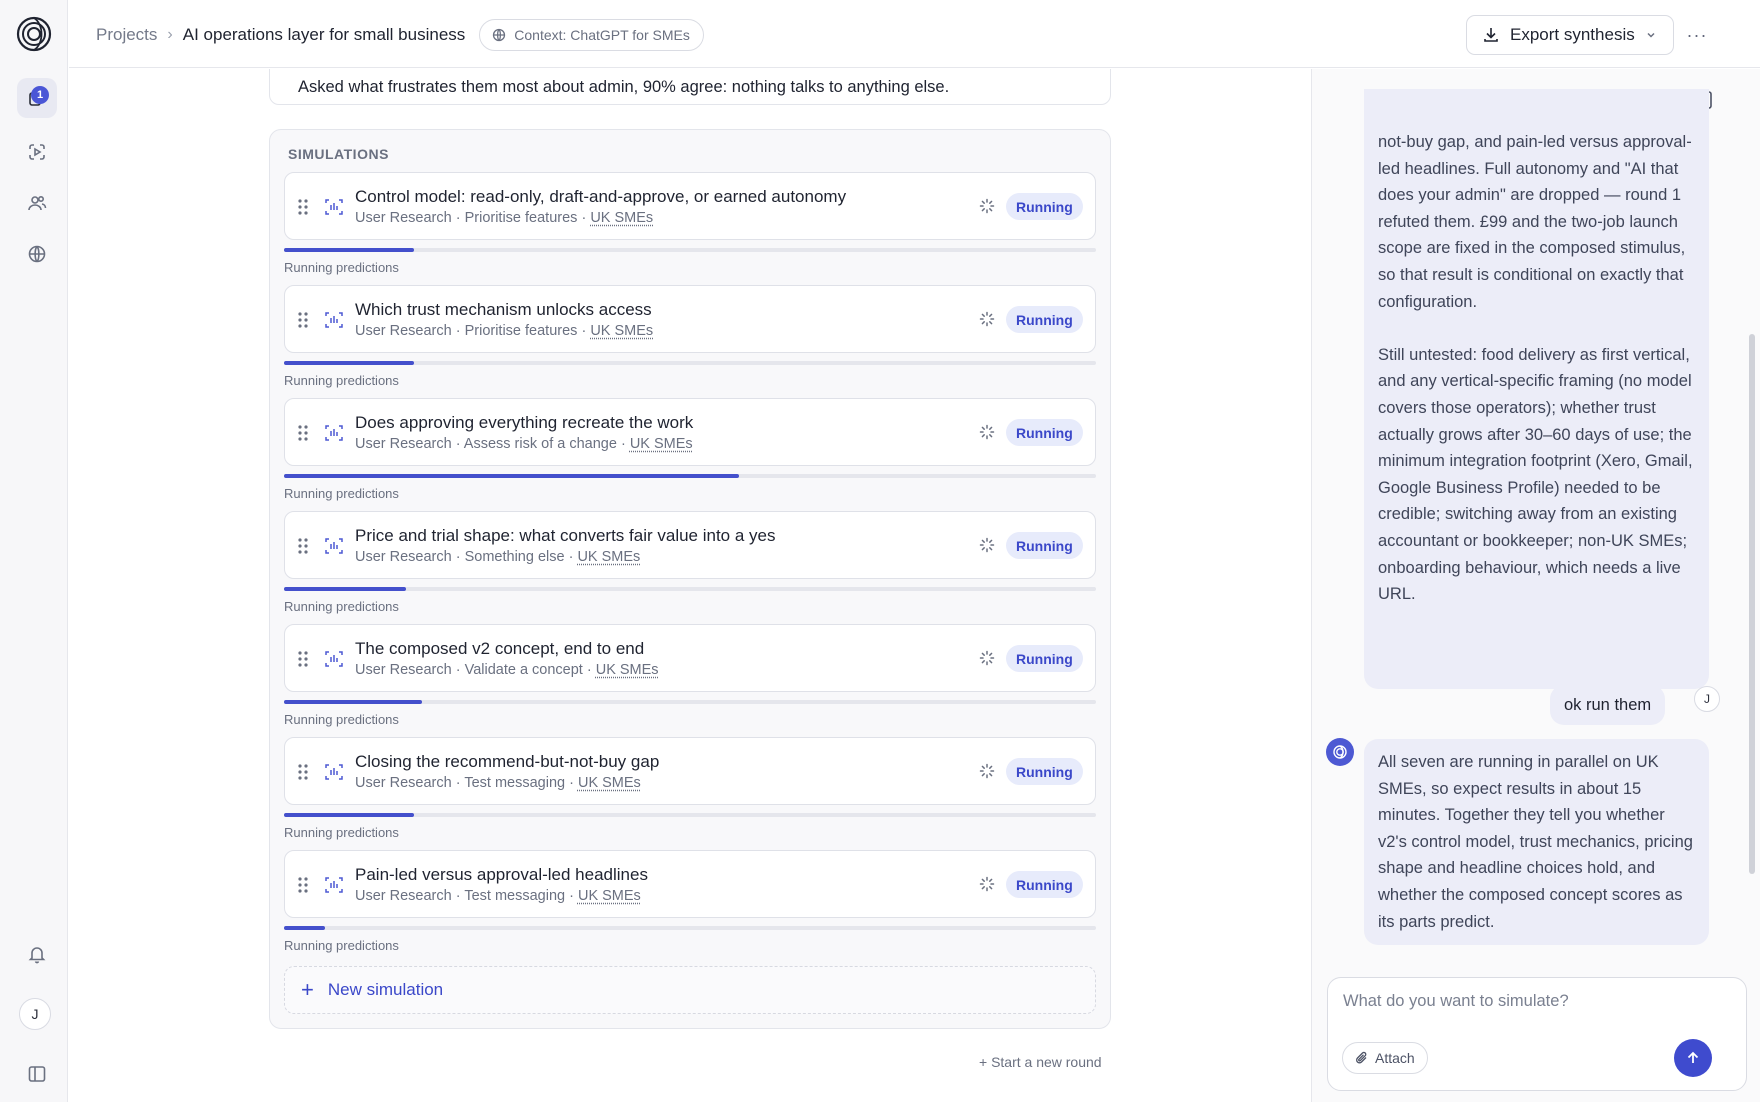 The width and height of the screenshot is (1760, 1102). I want to click on chevron-down-icon, so click(1651, 35).